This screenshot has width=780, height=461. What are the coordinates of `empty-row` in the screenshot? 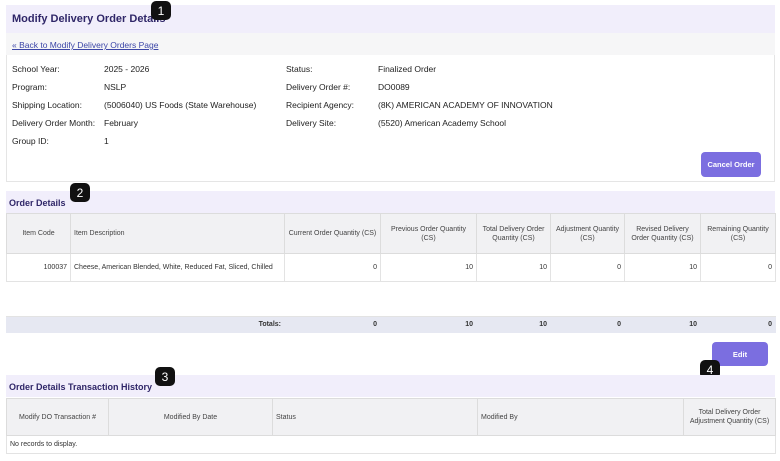 It's located at (391, 299).